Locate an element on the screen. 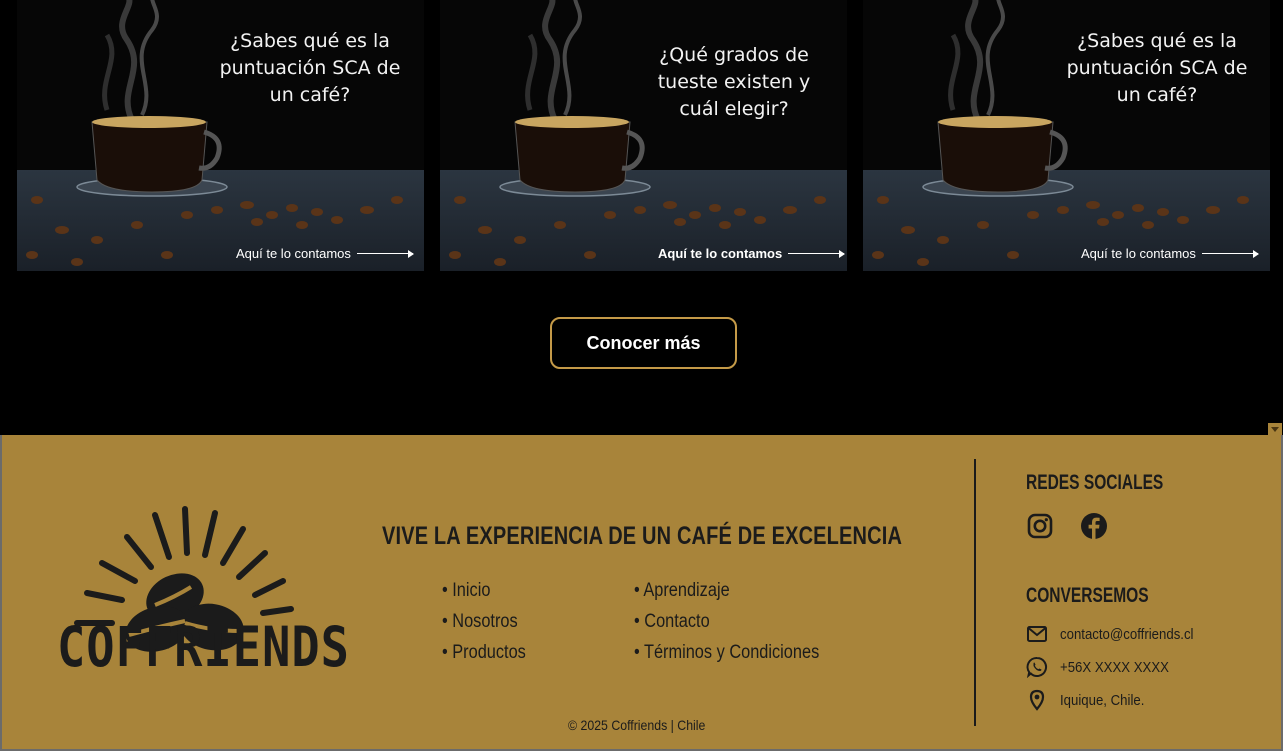  contact-location: Iquique, Chile. is located at coordinates (1091, 700).